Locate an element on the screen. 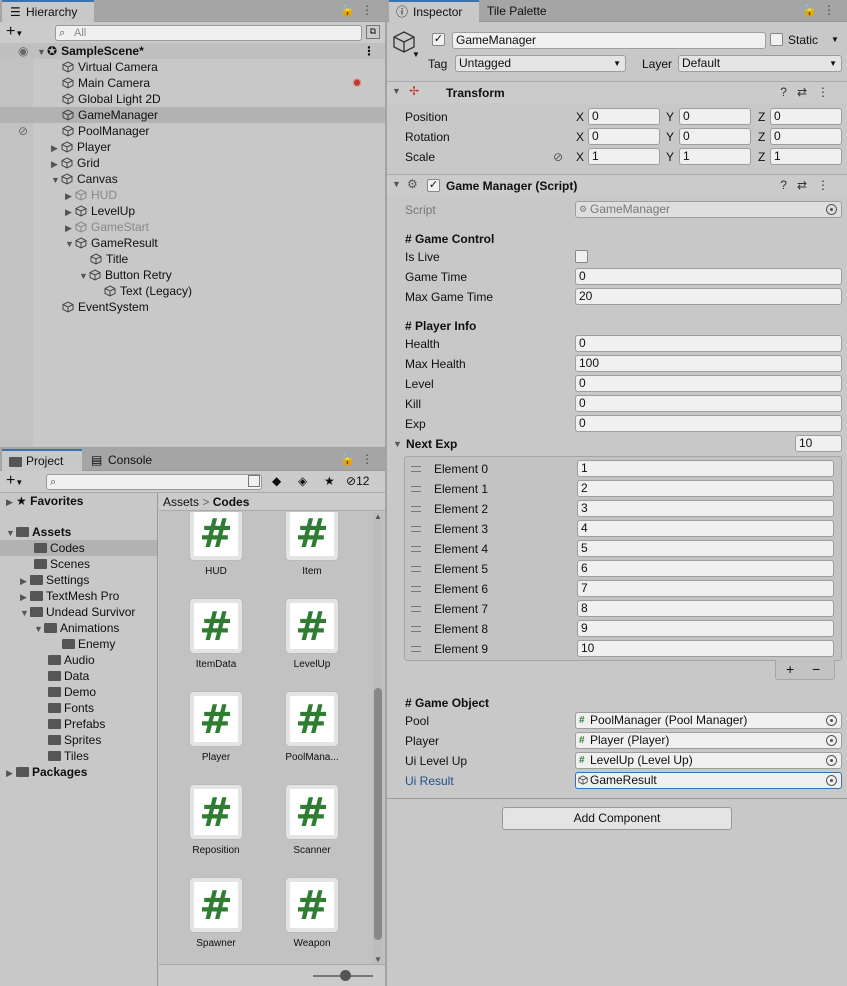 The image size is (847, 986). transform-header: ▼ ✢ Transform ?⇄⋮ is located at coordinates (617, 92).